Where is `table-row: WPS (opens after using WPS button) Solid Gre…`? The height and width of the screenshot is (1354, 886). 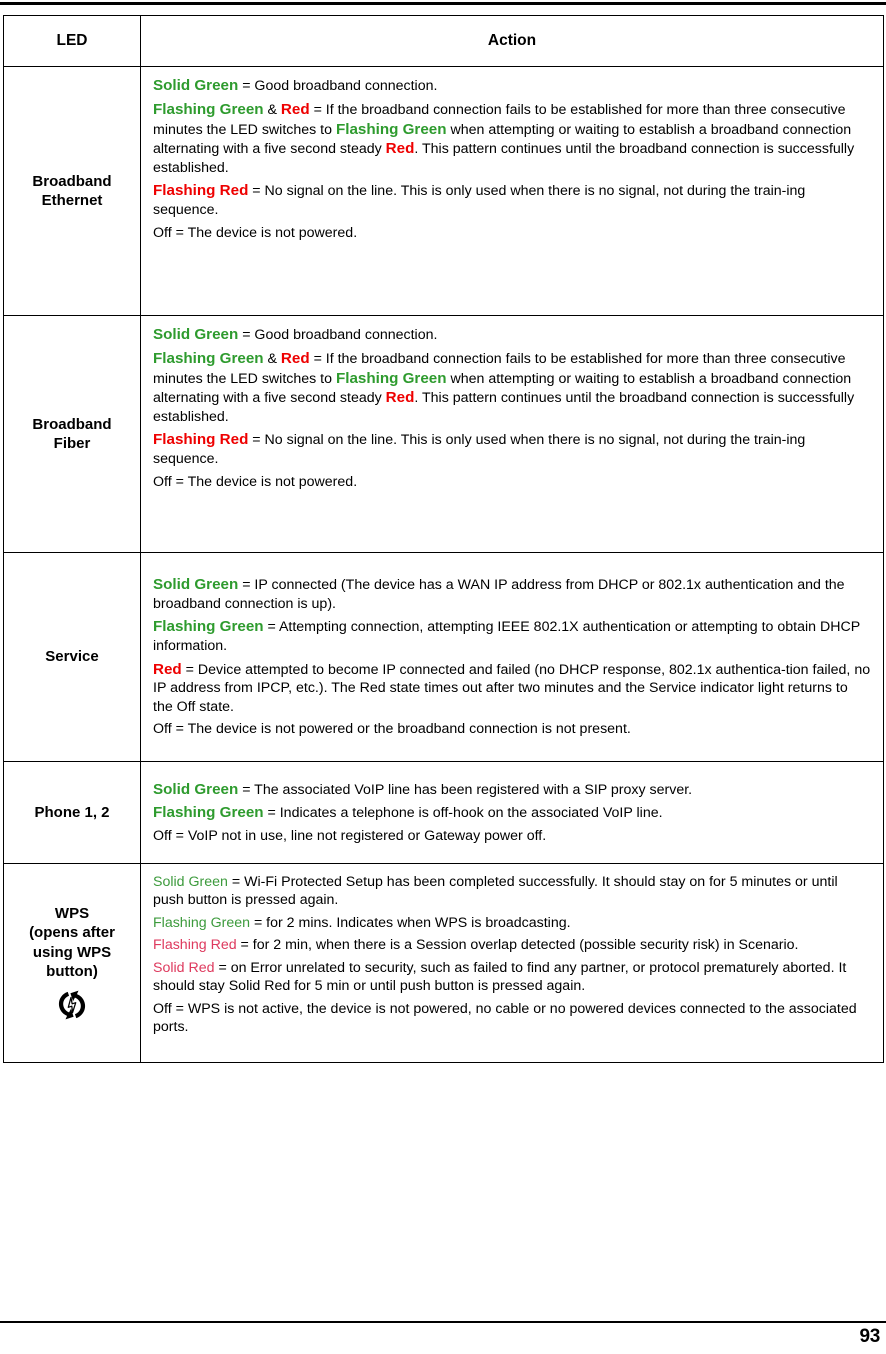 table-row: WPS (opens after using WPS button) Solid Gre… is located at coordinates (443, 963).